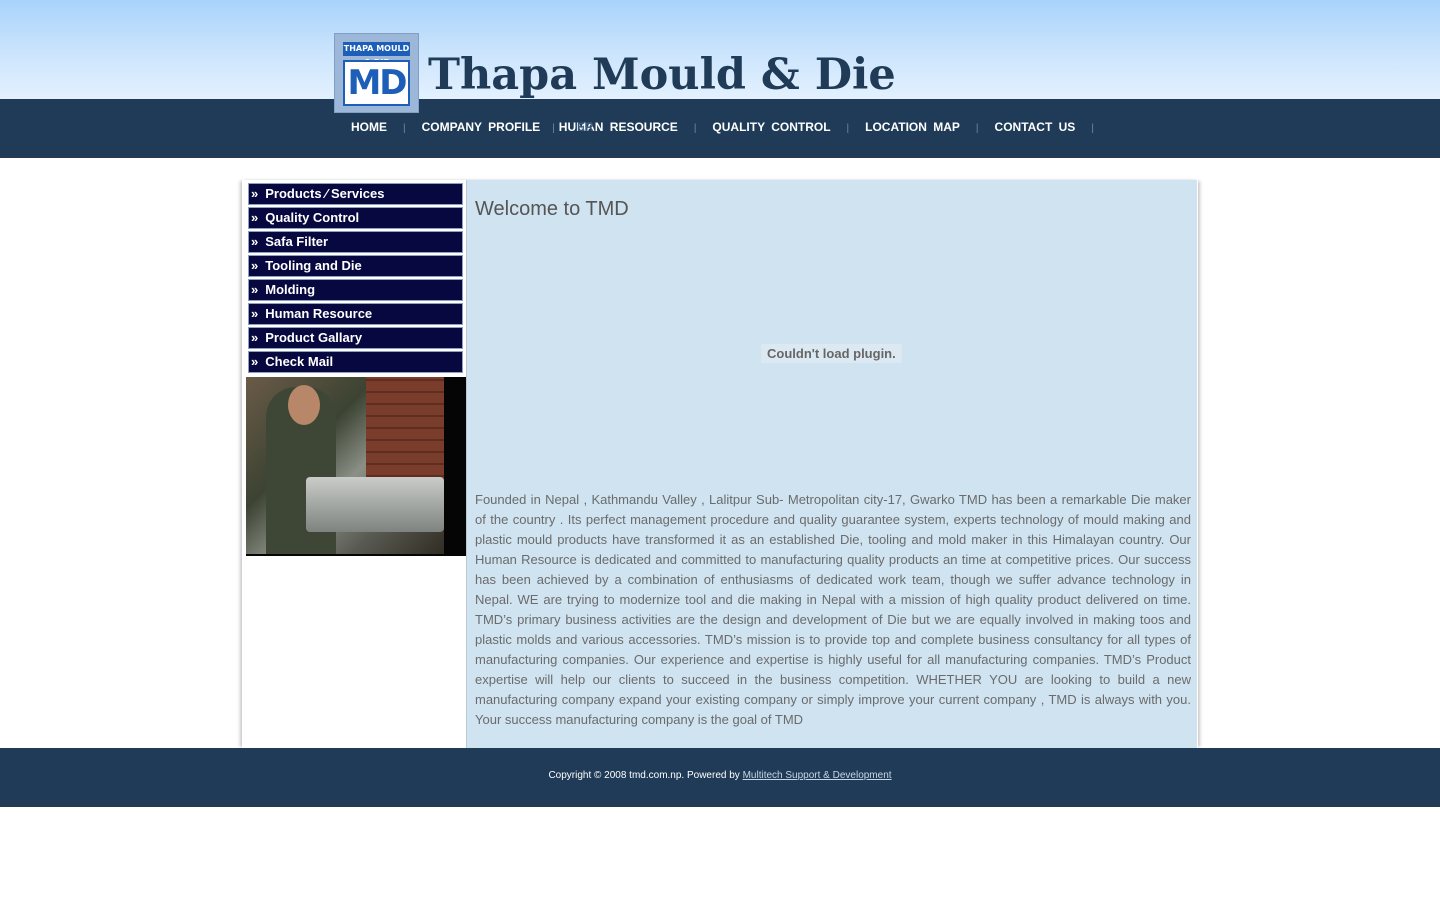 Image resolution: width=1440 pixels, height=900 pixels. I want to click on sidebar-item-label: Tooling and Die, so click(313, 265).